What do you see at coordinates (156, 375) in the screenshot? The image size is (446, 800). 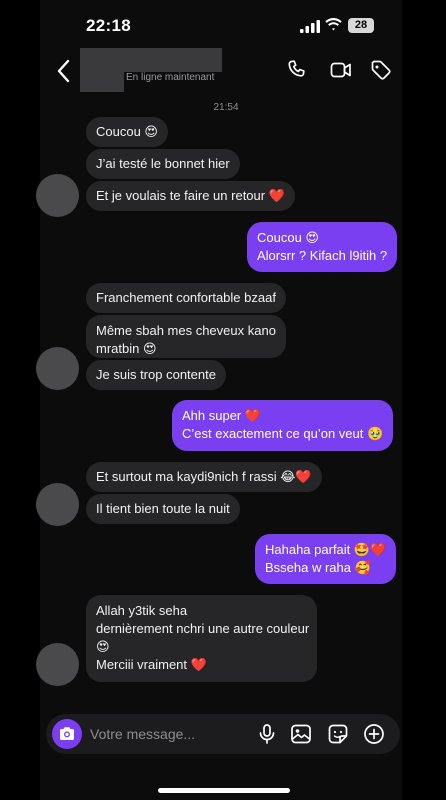 I see `message-bubble-incoming: Je suis trop contente` at bounding box center [156, 375].